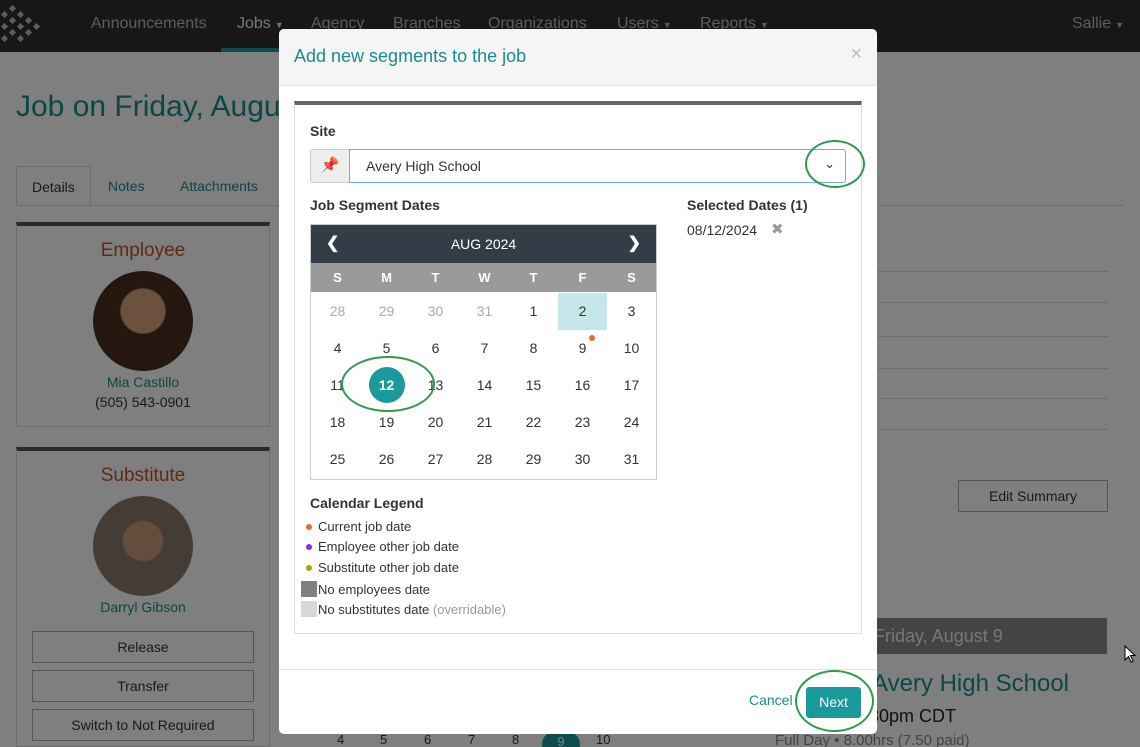 This screenshot has height=747, width=1140. I want to click on calendar-day: 20, so click(435, 422).